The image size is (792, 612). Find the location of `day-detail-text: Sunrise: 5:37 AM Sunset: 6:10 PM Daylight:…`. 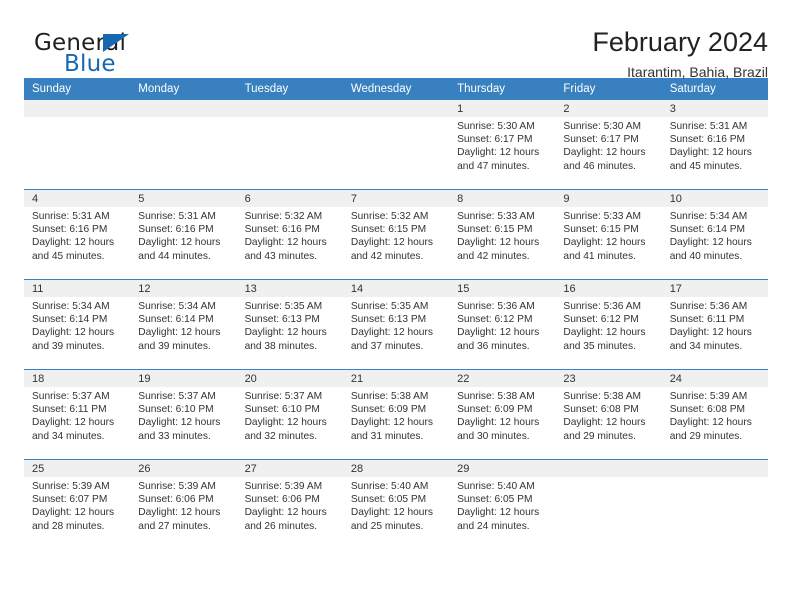

day-detail-text: Sunrise: 5:37 AM Sunset: 6:10 PM Daylight:… is located at coordinates (183, 415).